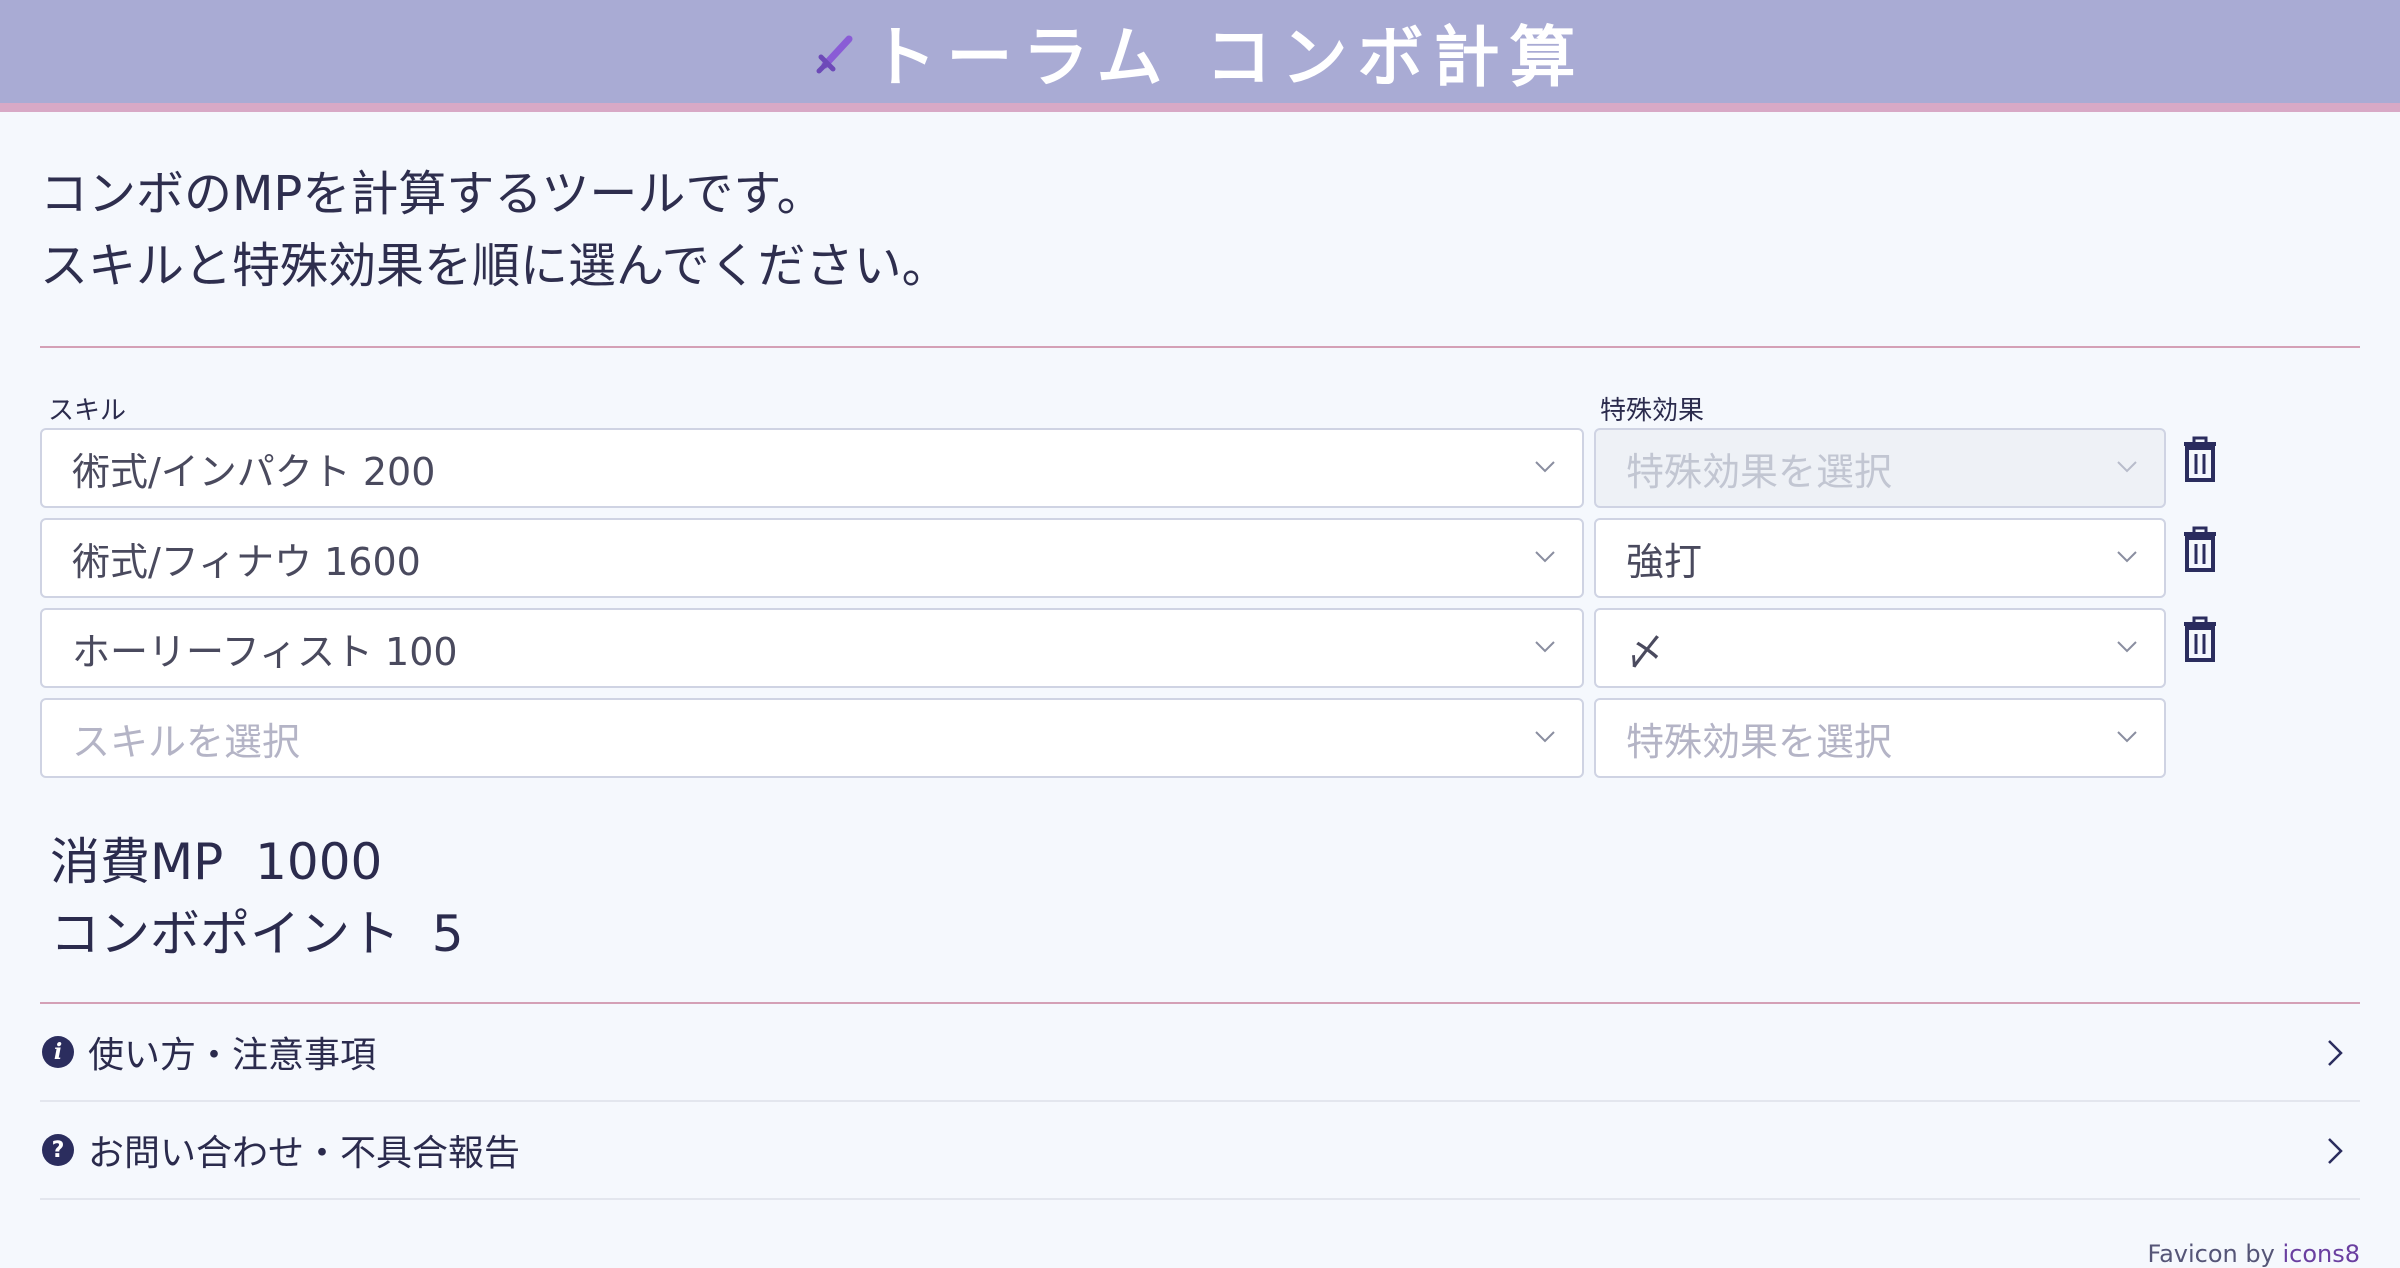 The height and width of the screenshot is (1268, 2400). I want to click on skill-select-4: スキルを選択, so click(812, 738).